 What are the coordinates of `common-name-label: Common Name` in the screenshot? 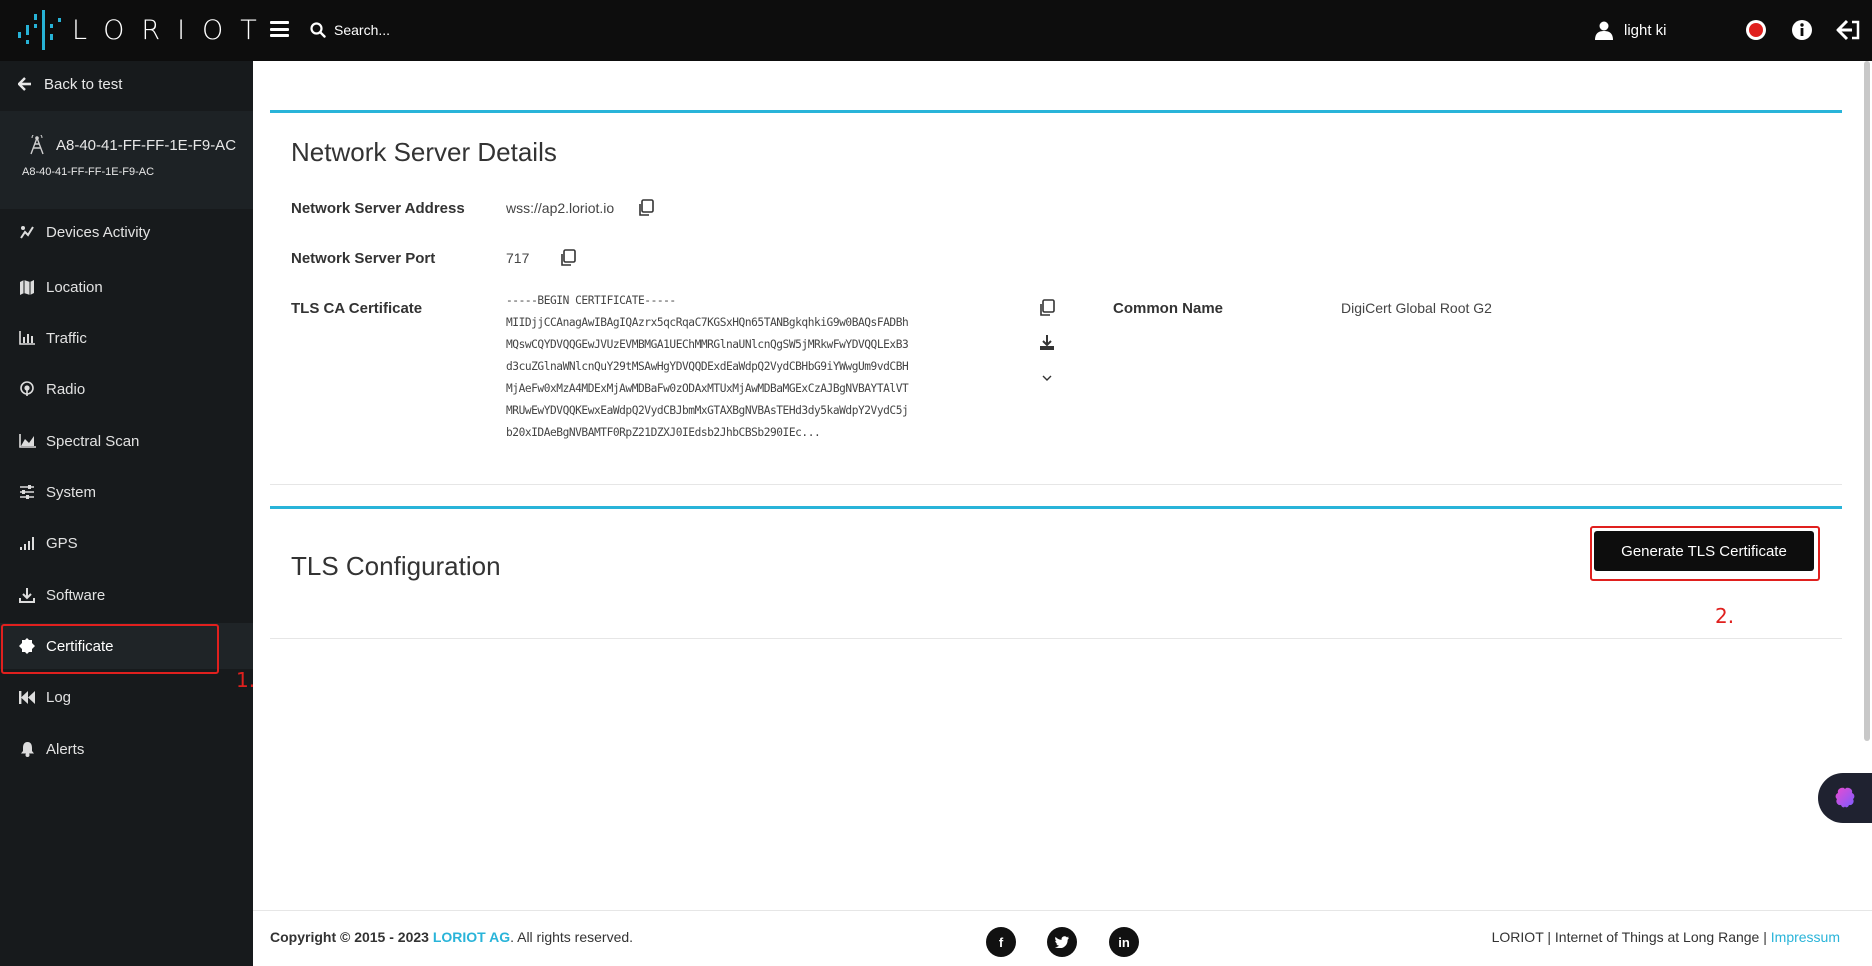 It's located at (1168, 308).